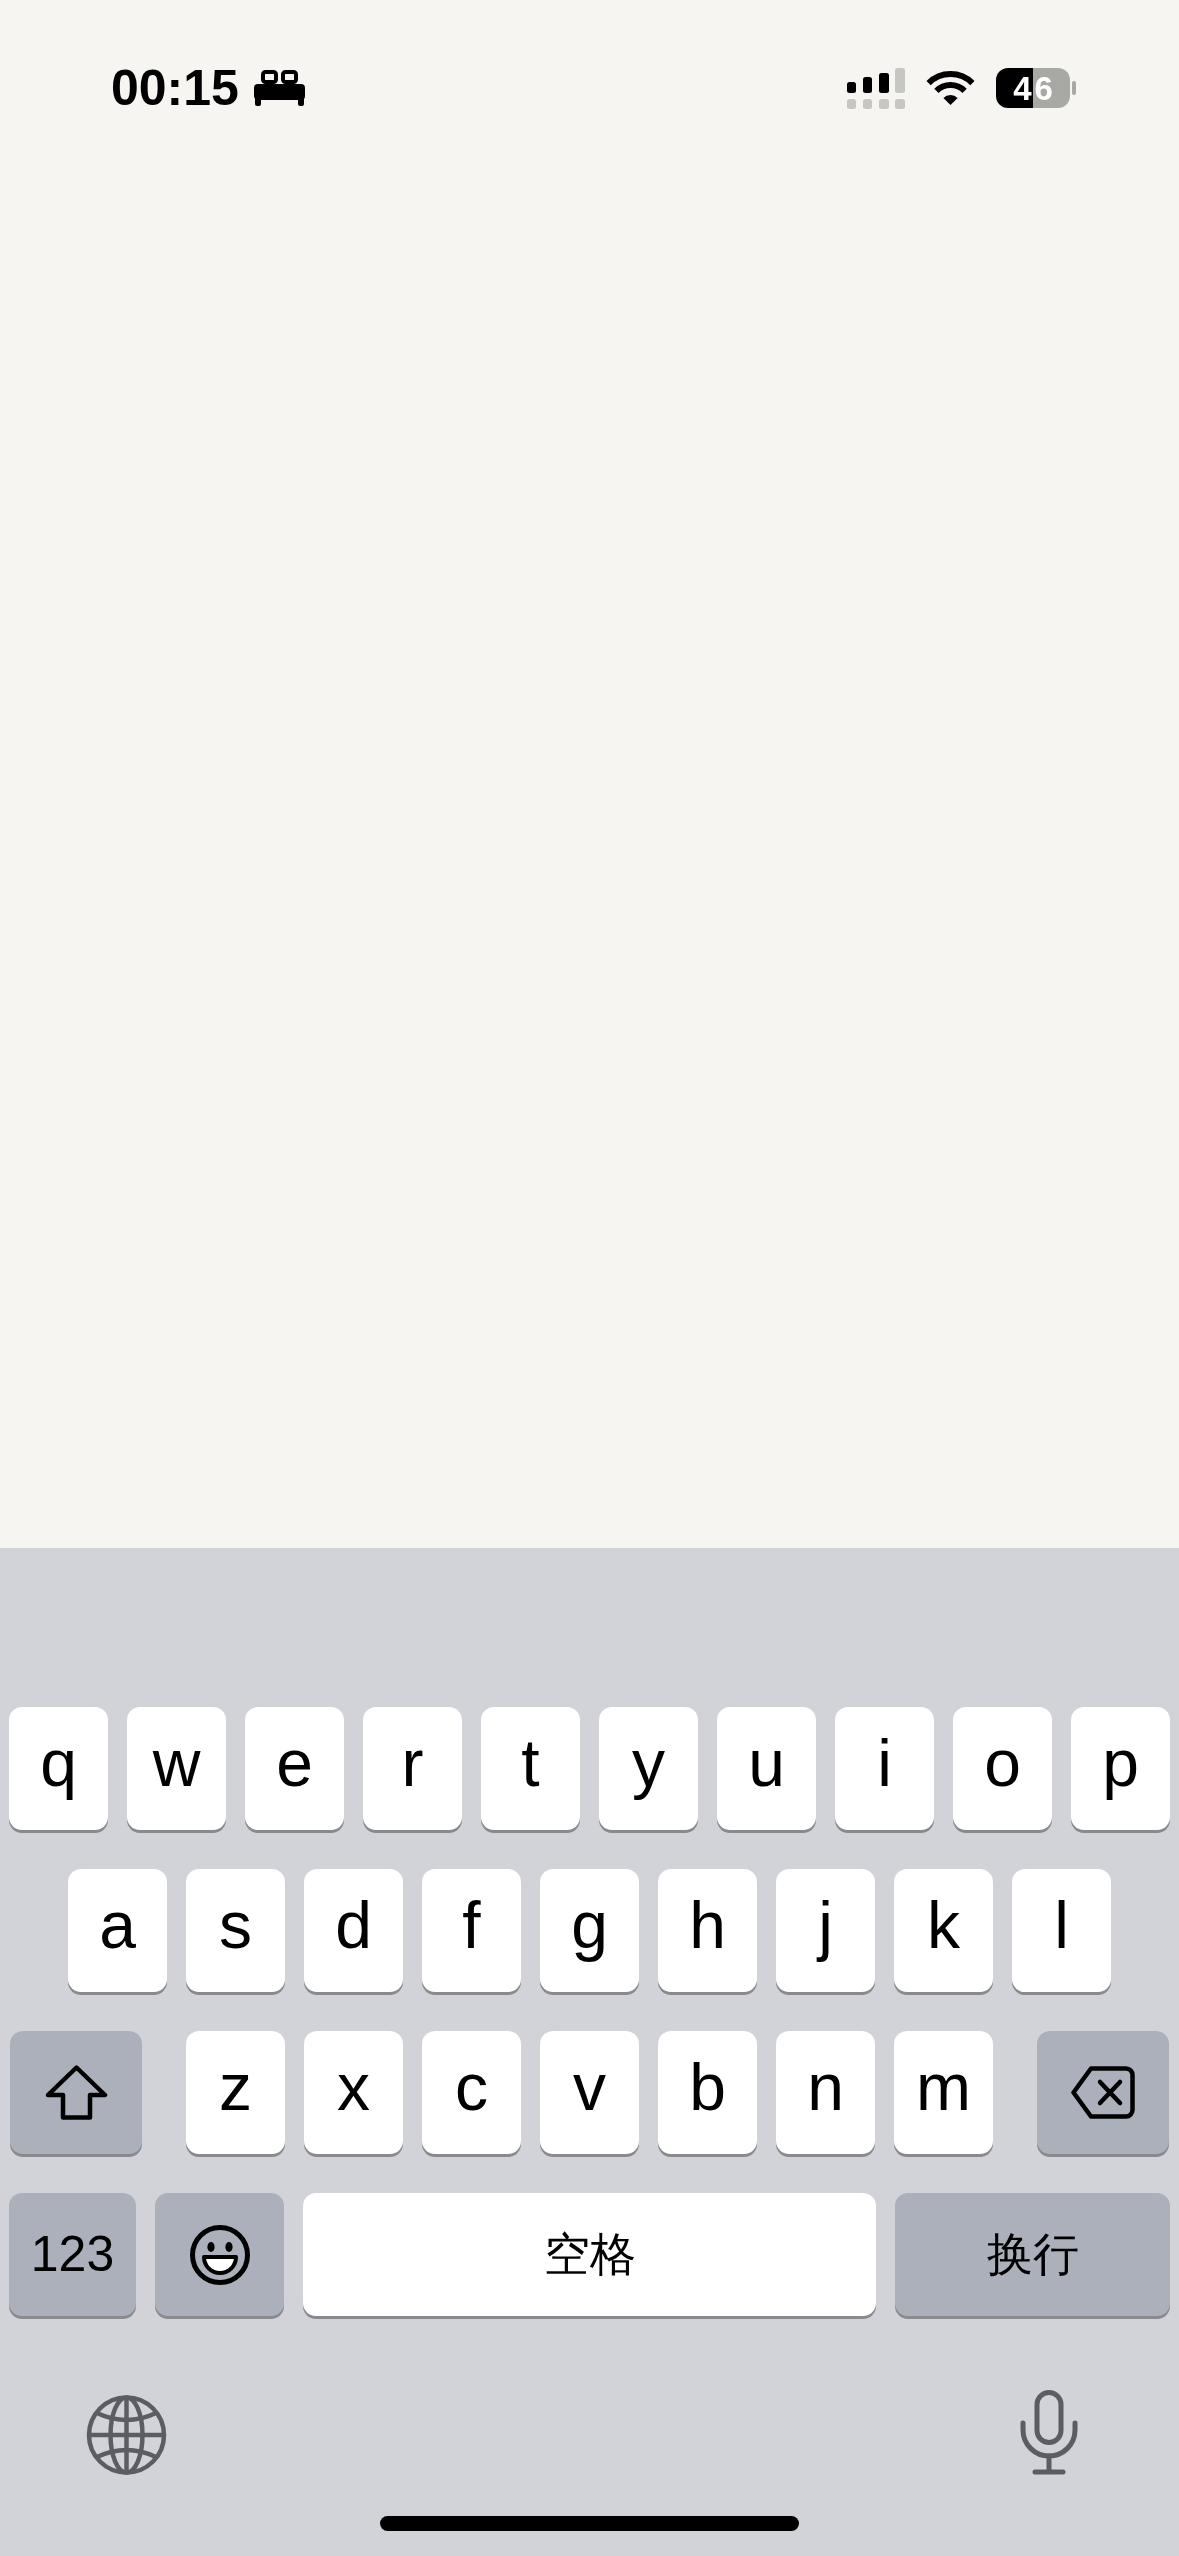  I want to click on letter-key: f, so click(471, 1930).